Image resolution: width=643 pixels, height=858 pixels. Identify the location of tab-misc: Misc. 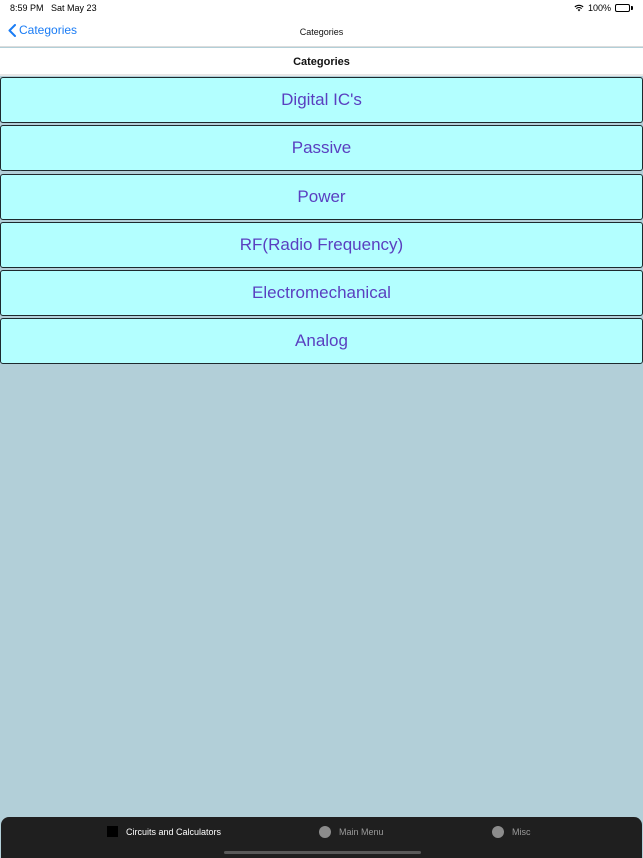
(511, 832).